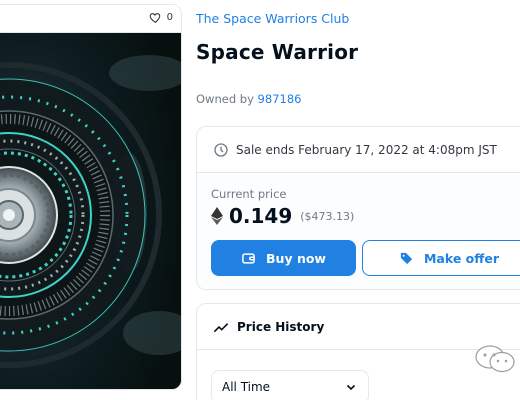 This screenshot has height=400, width=520. Describe the element at coordinates (246, 387) in the screenshot. I see `time-range-value: All Time` at that location.